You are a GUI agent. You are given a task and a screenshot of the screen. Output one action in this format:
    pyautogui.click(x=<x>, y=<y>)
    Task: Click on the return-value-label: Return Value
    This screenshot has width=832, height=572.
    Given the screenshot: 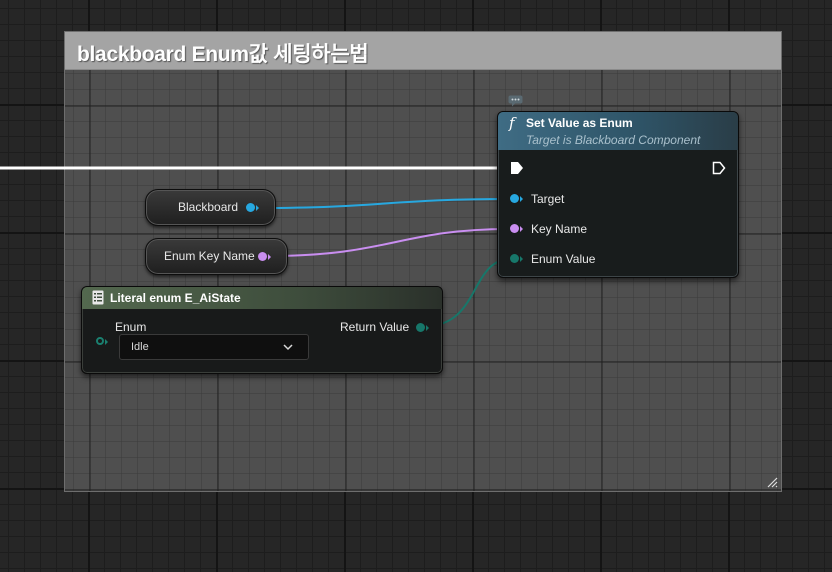 What is the action you would take?
    pyautogui.click(x=375, y=327)
    